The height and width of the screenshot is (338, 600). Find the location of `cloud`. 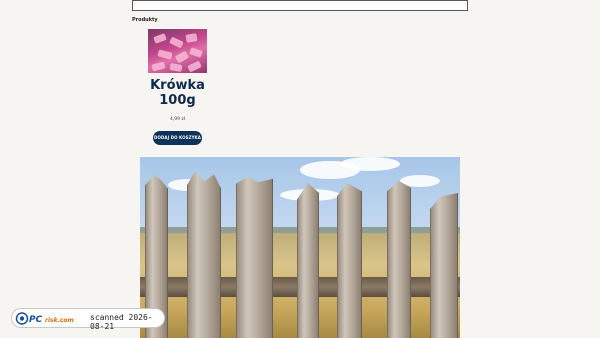

cloud is located at coordinates (370, 164).